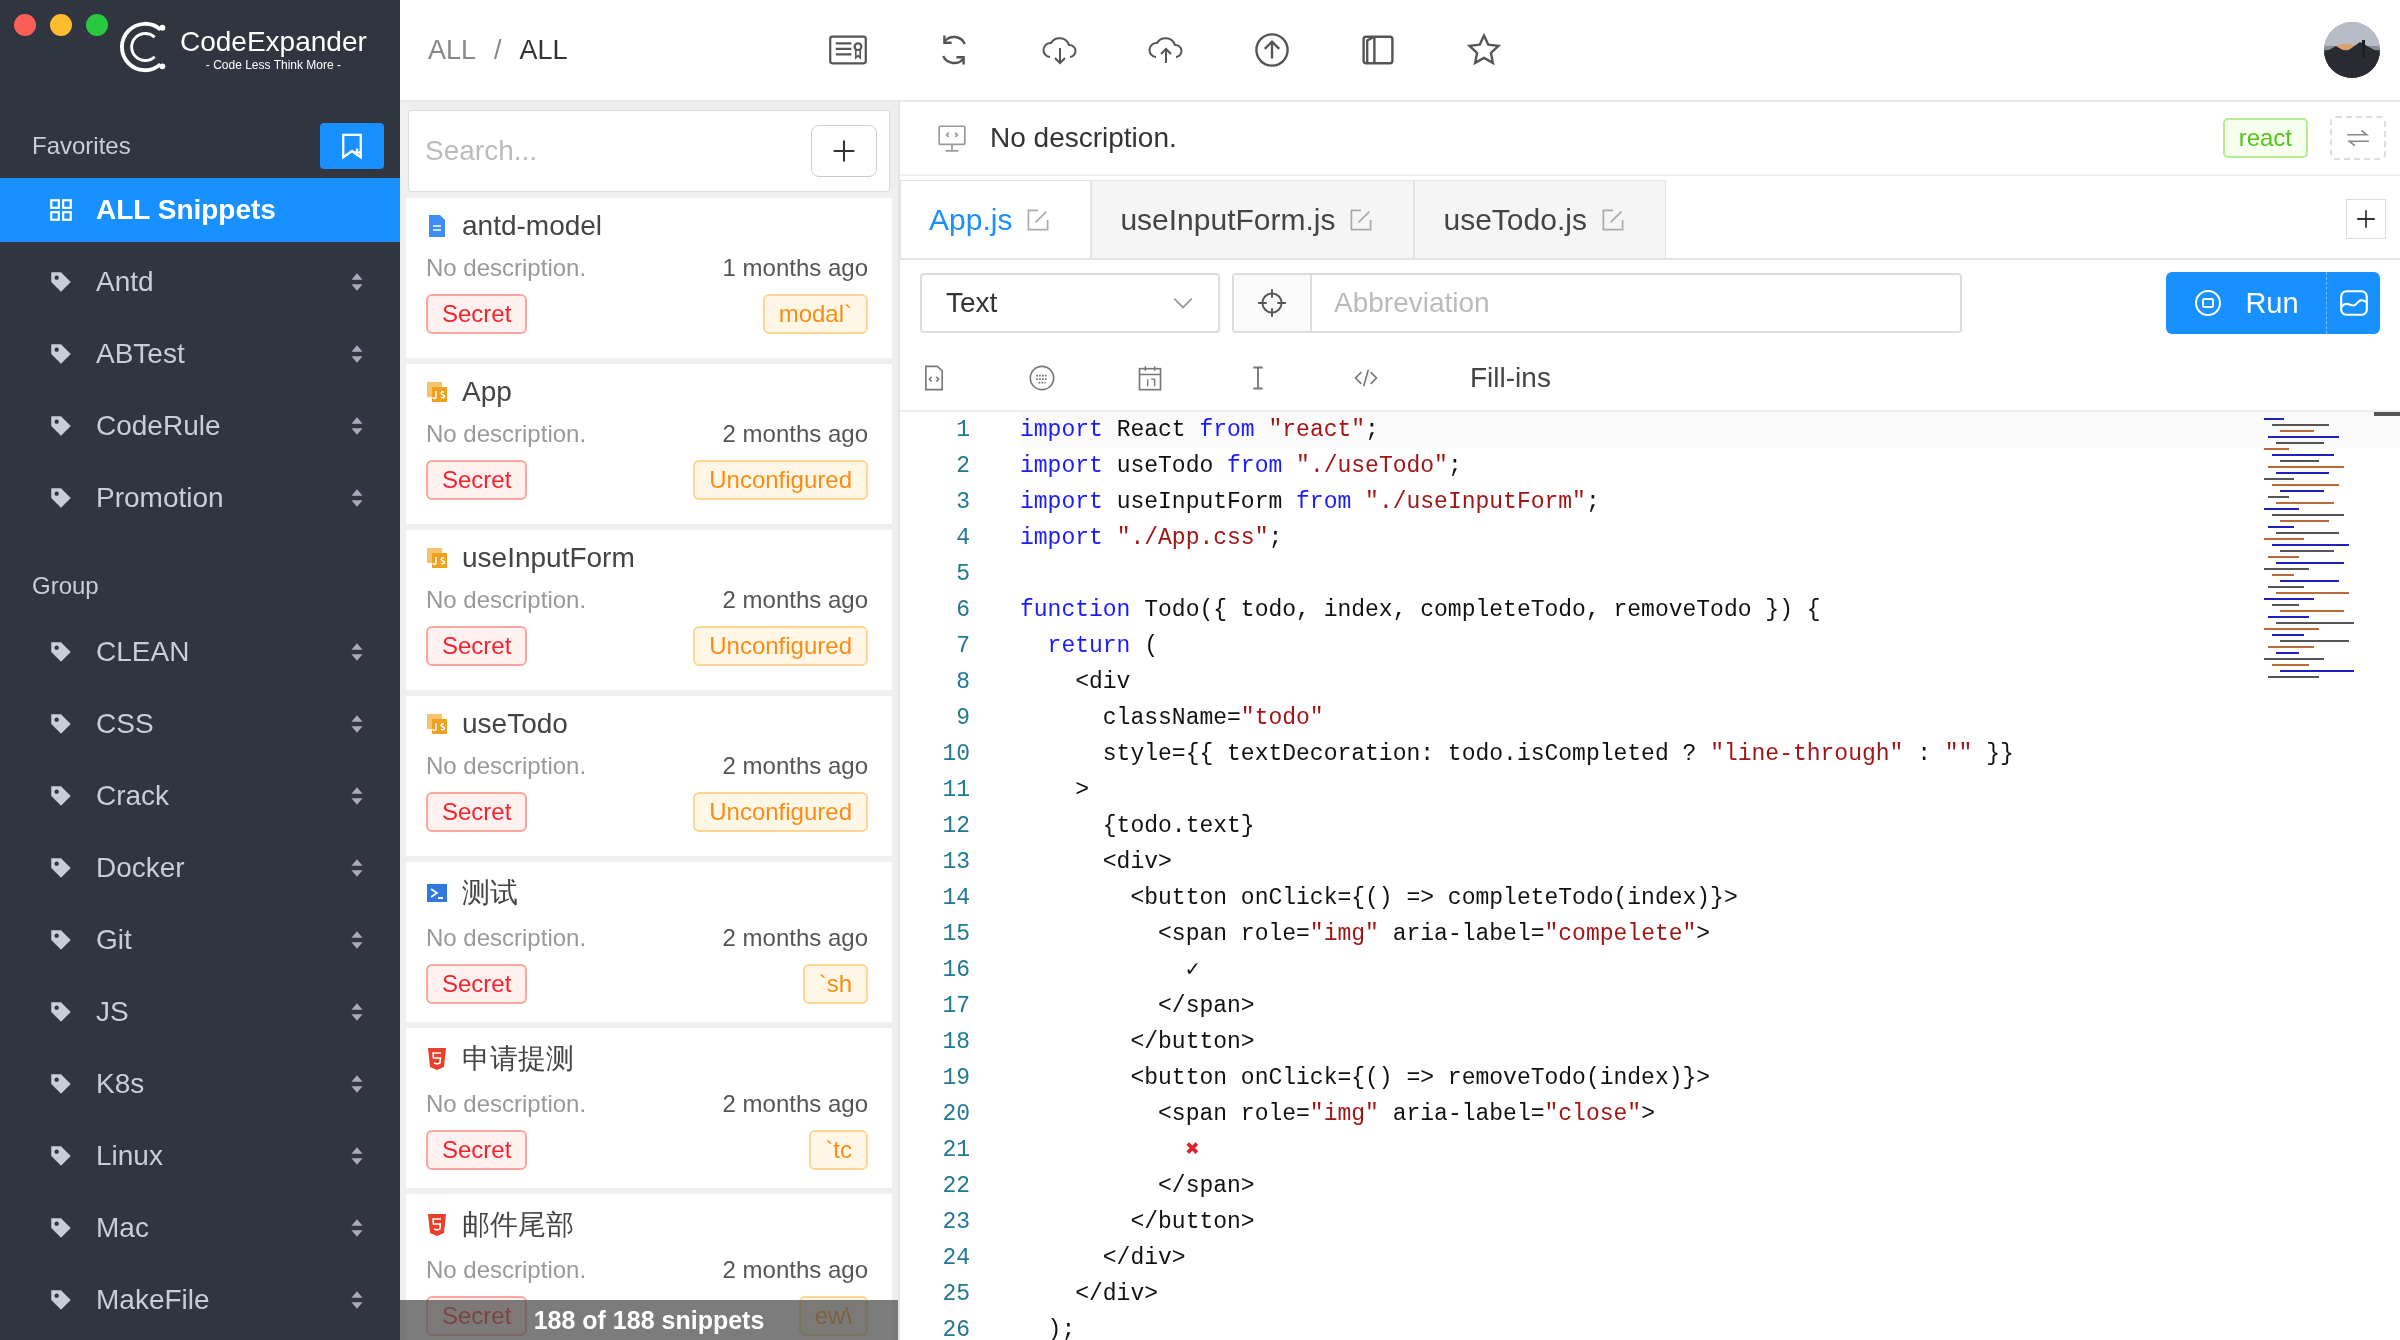 Image resolution: width=2400 pixels, height=1340 pixels. What do you see at coordinates (1557, 754) in the screenshot?
I see `code-line: style={{ textDecoration: todo.isCompleted ? "line-through" : "" }}` at bounding box center [1557, 754].